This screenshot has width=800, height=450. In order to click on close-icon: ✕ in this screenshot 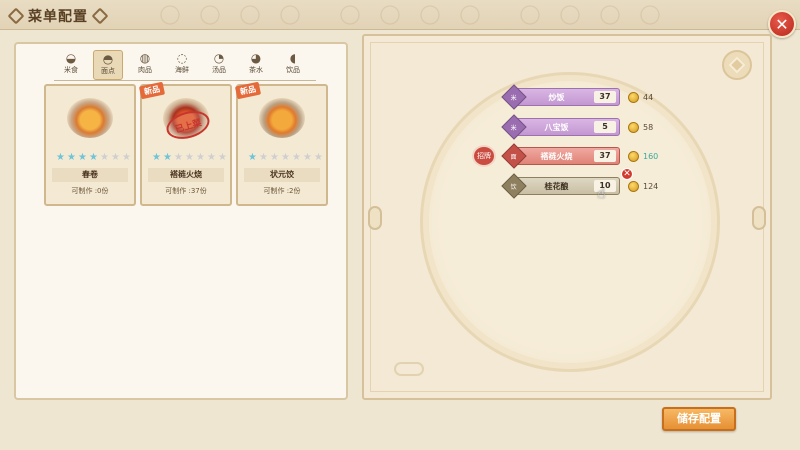, I will do `click(782, 24)`.